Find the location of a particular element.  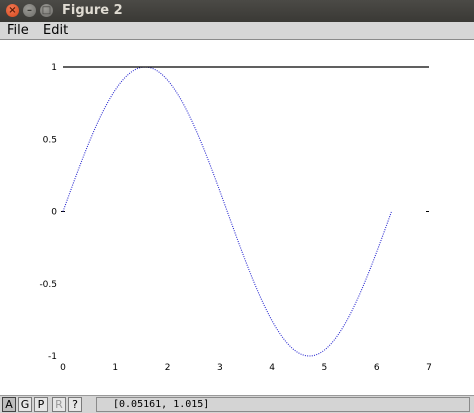

menu-file: File is located at coordinates (18, 30).